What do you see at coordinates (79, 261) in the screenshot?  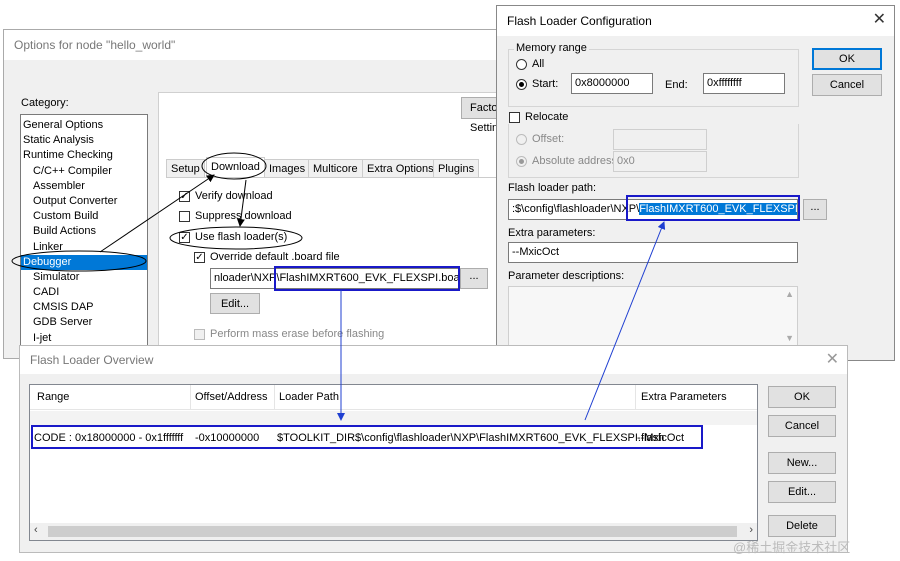 I see `debugger-ellipse` at bounding box center [79, 261].